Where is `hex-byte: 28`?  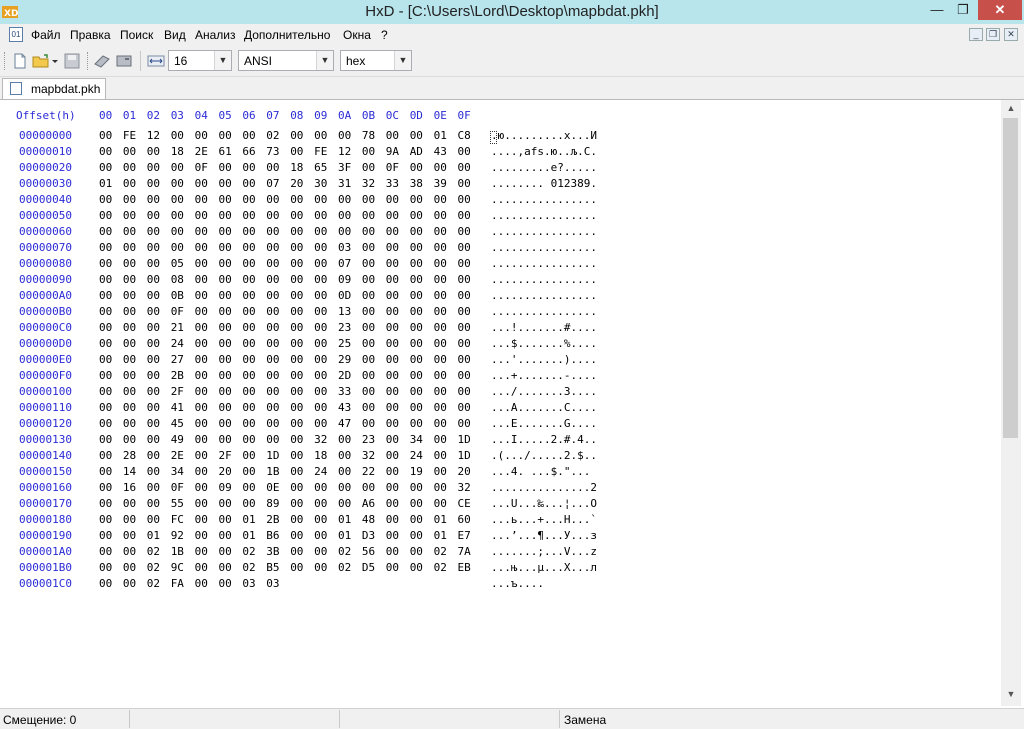 hex-byte: 28 is located at coordinates (129, 455).